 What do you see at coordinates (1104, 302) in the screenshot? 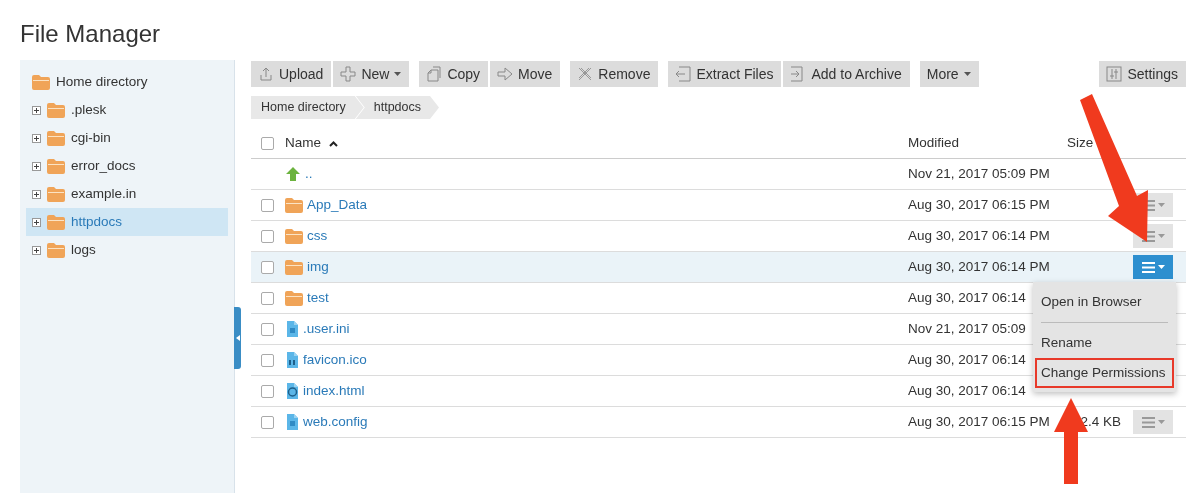
I see `menu-item: Open in Browser` at bounding box center [1104, 302].